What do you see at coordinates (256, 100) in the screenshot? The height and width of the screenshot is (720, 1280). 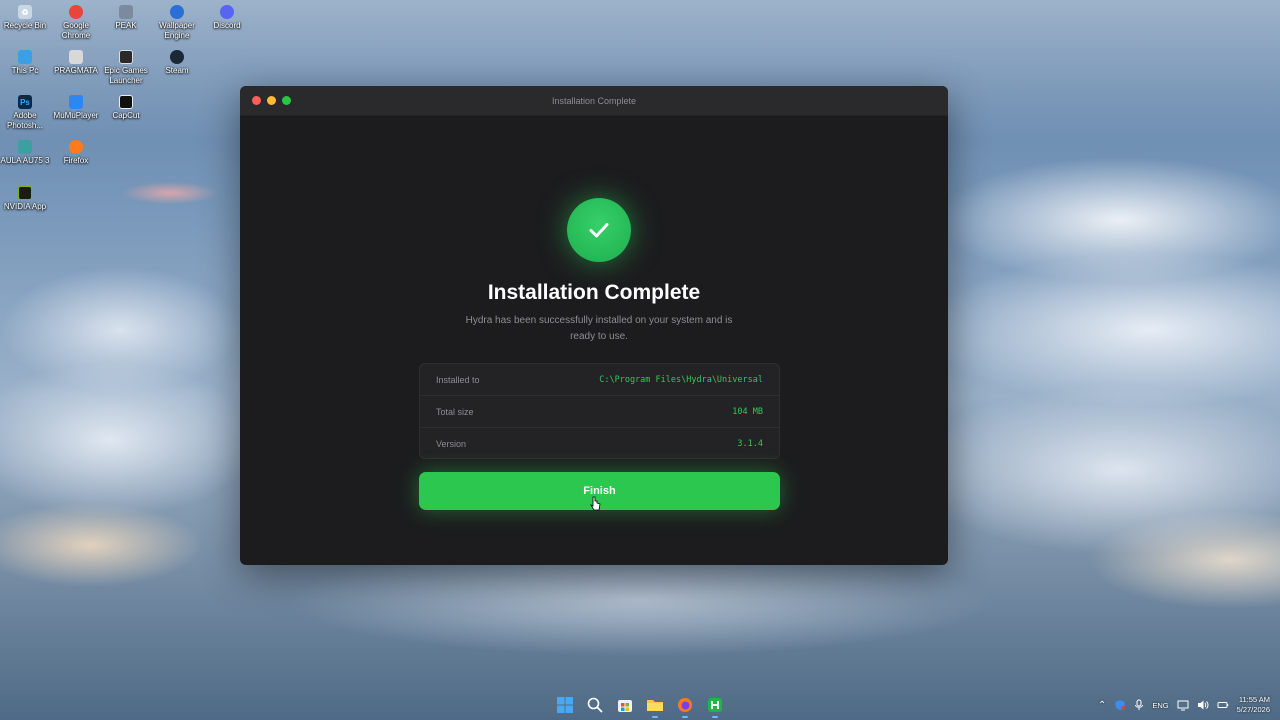 I see `close-window-button` at bounding box center [256, 100].